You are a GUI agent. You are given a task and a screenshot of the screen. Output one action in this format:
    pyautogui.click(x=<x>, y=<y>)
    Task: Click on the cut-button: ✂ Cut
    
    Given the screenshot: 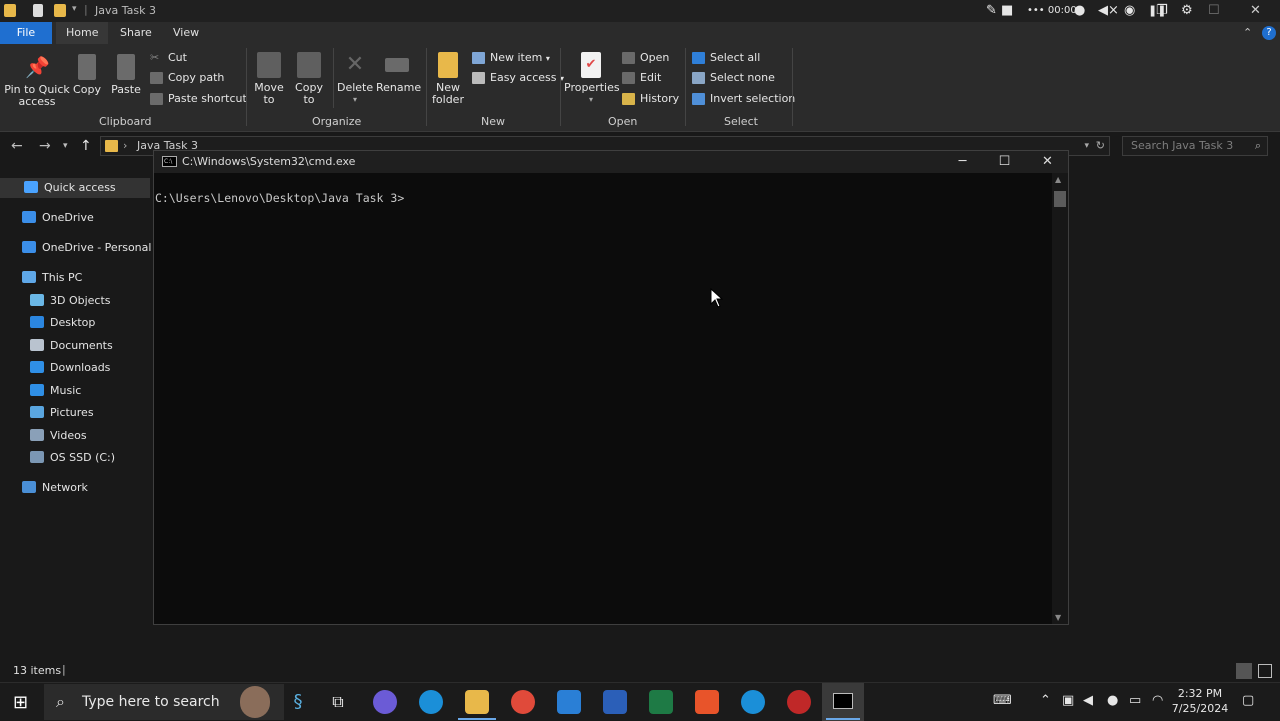 What is the action you would take?
    pyautogui.click(x=168, y=58)
    